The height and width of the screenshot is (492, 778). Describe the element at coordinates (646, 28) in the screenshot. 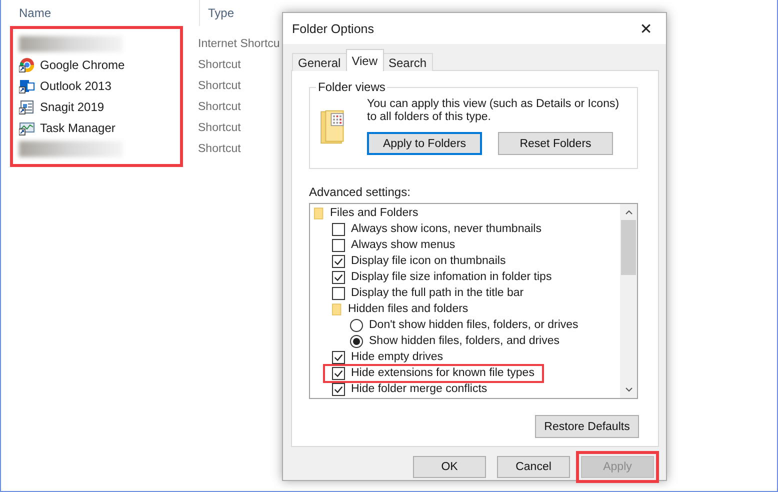

I see `close-button: ✕` at that location.